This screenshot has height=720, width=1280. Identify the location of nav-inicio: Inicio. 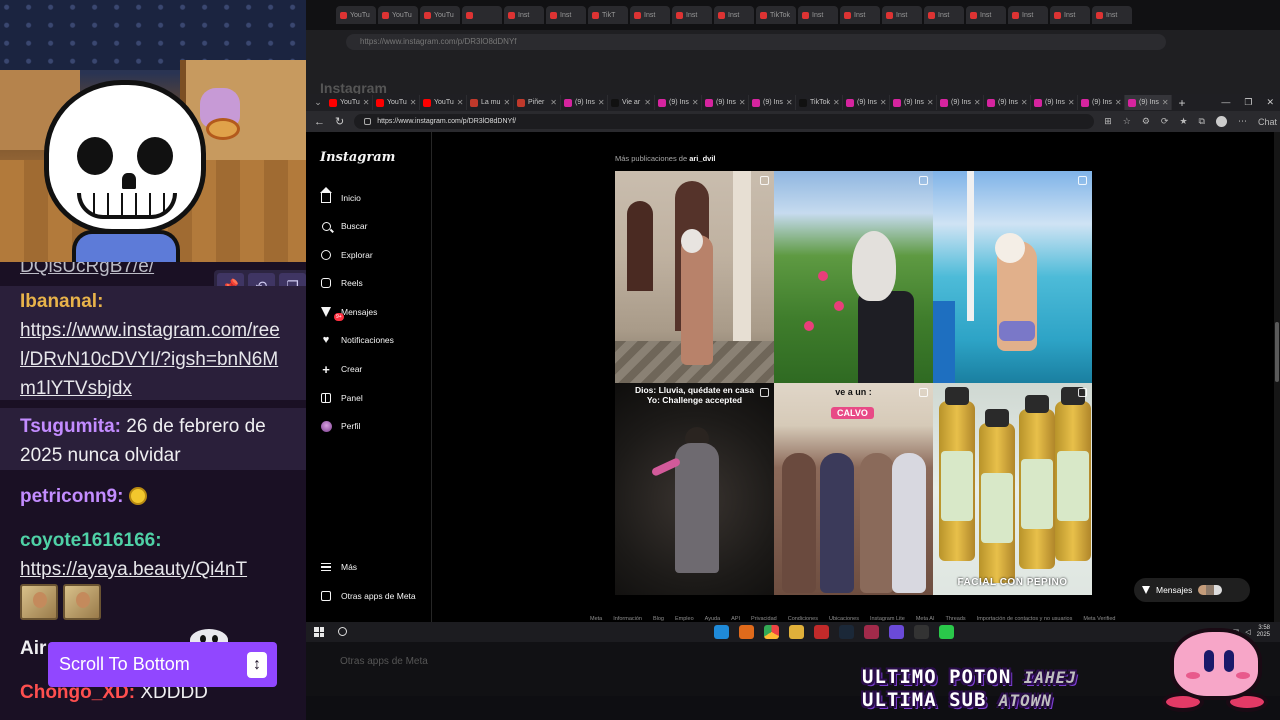
(340, 196).